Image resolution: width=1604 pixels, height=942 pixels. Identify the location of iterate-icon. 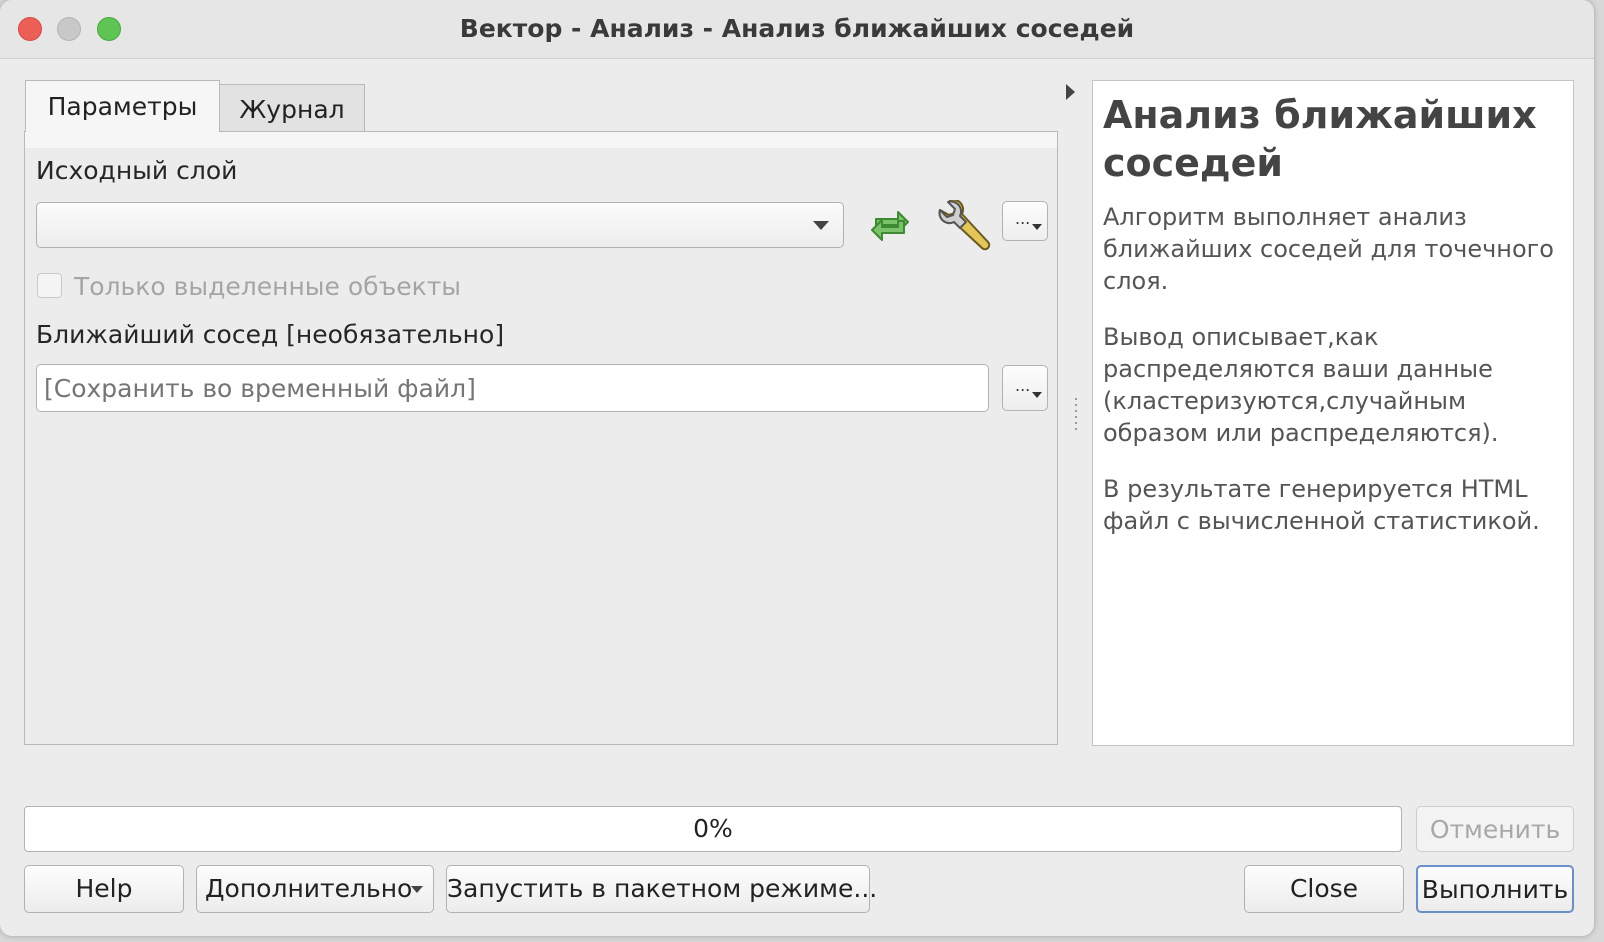
(890, 228).